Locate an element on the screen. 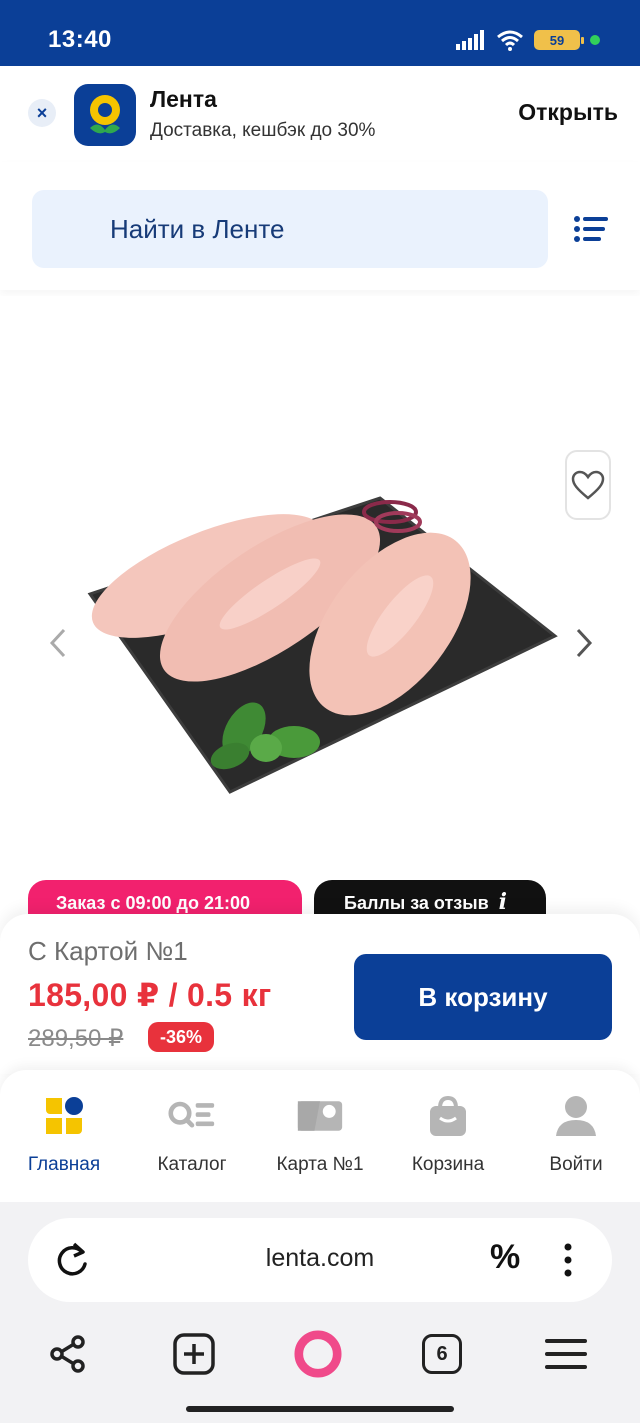  info-icon: i is located at coordinates (503, 902).